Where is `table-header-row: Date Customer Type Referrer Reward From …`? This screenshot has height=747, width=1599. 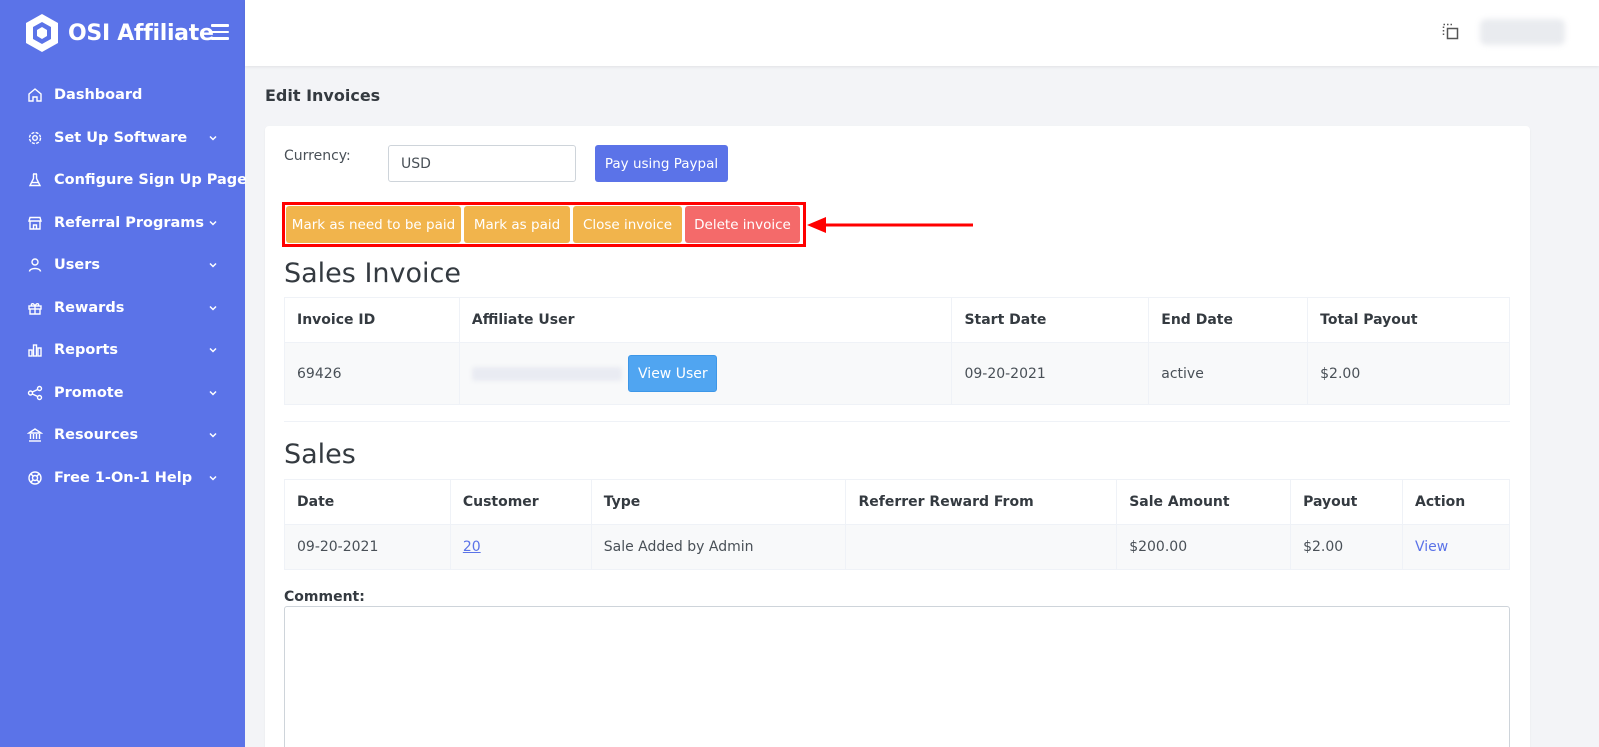 table-header-row: Date Customer Type Referrer Reward From … is located at coordinates (897, 502).